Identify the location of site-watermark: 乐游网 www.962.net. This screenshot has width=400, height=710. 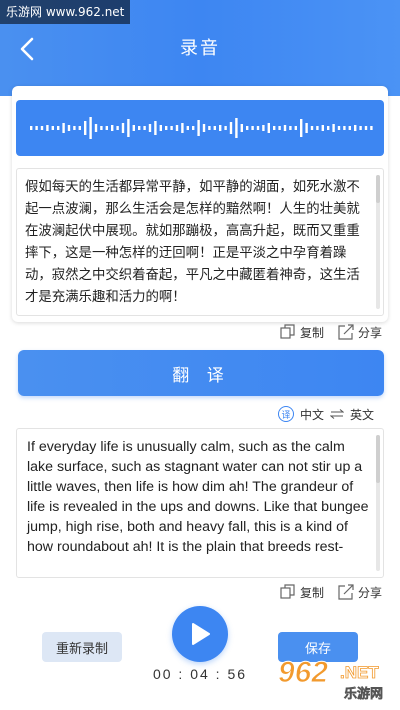
(65, 12).